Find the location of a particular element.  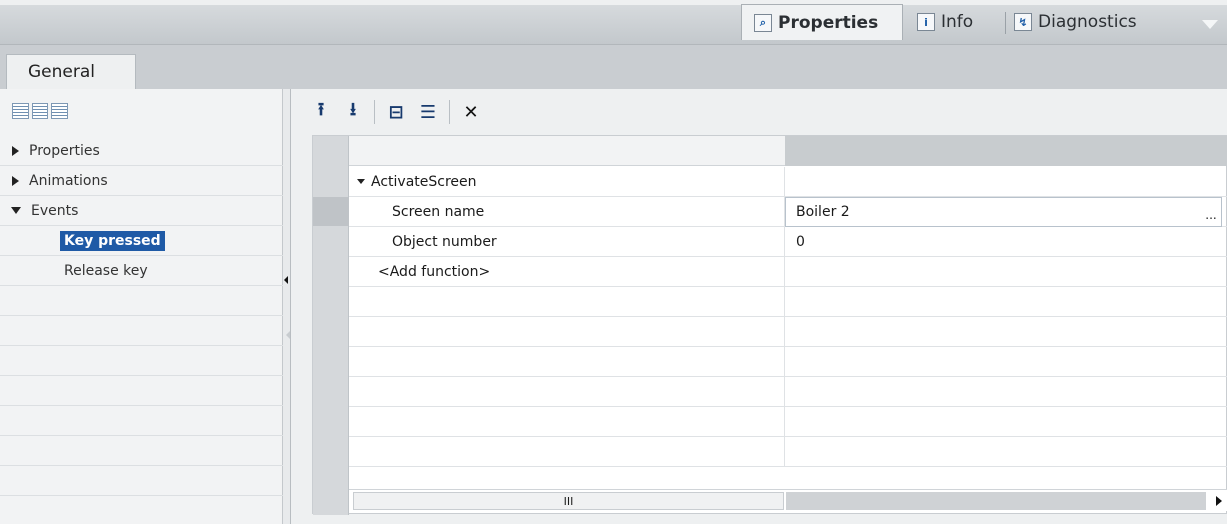

tree-item-release-key: Release key is located at coordinates (141, 271).